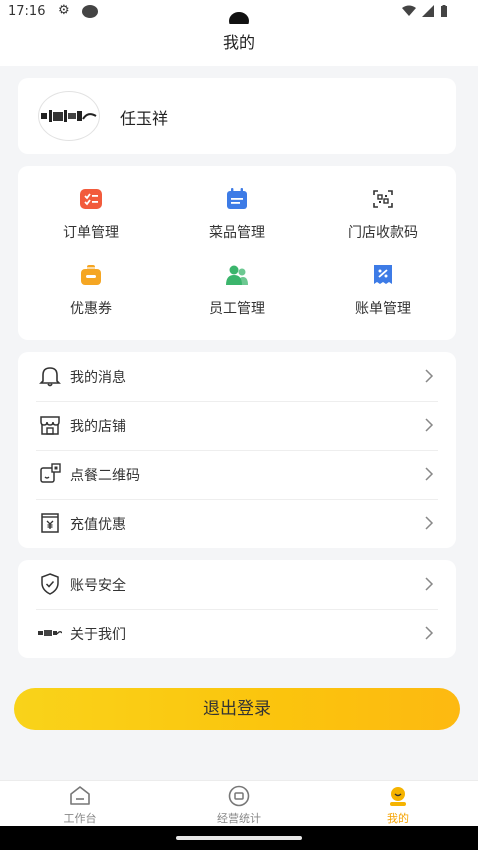  I want to click on menu-item-about-us: 关于我们, so click(237, 633).